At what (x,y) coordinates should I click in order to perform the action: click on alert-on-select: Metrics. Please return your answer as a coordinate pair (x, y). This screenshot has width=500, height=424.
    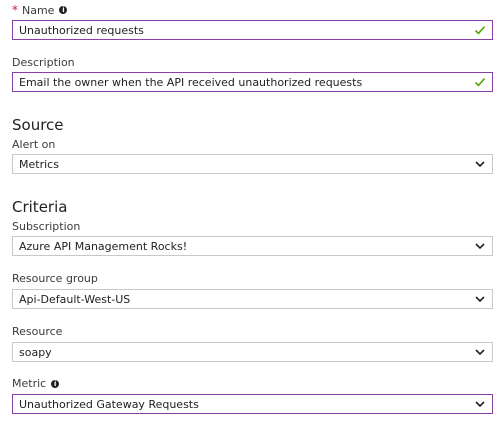
    Looking at the image, I should click on (252, 164).